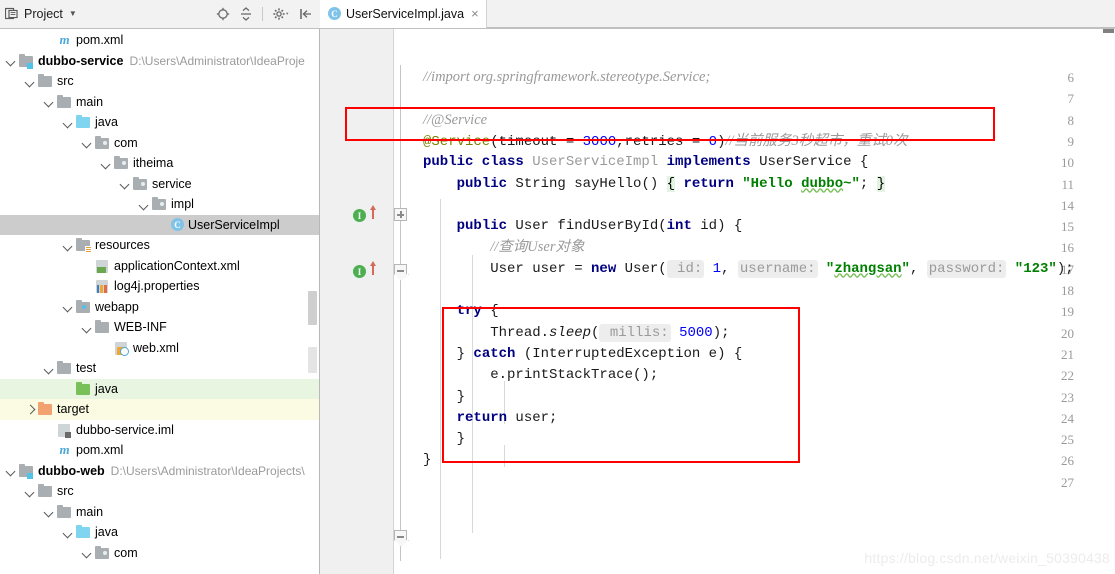 This screenshot has height=574, width=1115. Describe the element at coordinates (159, 348) in the screenshot. I see `tree-item-web-xml: web.xml` at that location.